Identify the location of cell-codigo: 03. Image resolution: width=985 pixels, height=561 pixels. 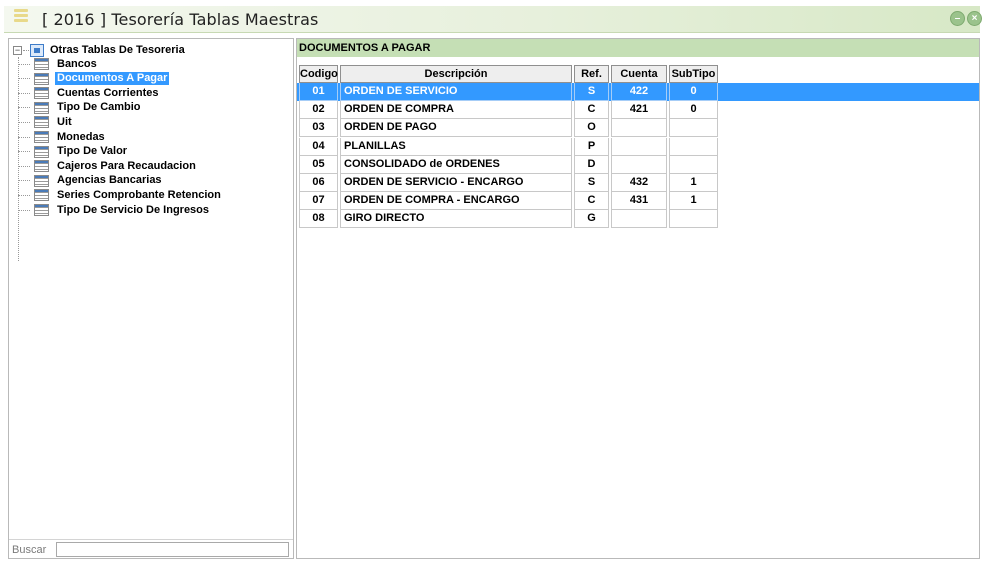
(318, 128).